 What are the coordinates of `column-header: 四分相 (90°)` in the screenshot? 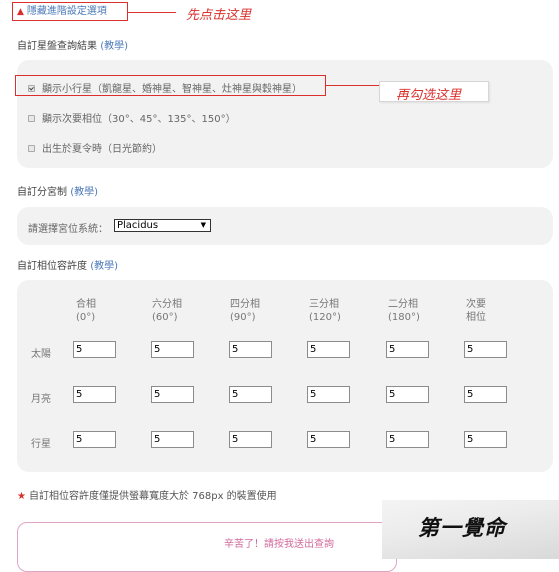 It's located at (245, 311).